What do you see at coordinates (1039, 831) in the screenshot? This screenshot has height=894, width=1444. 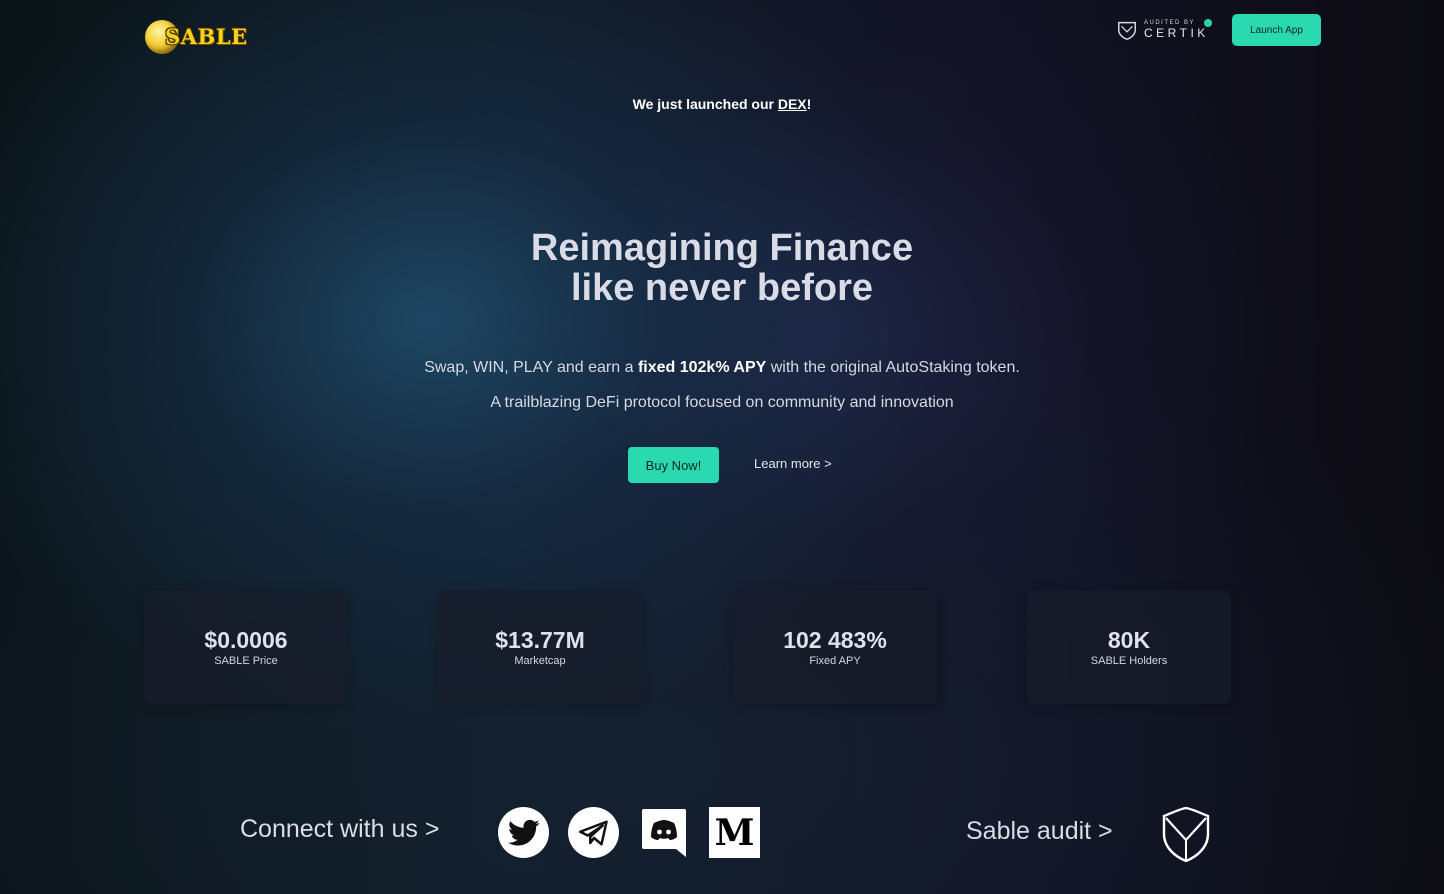 I see `sable-audit-link: Sable audit >` at bounding box center [1039, 831].